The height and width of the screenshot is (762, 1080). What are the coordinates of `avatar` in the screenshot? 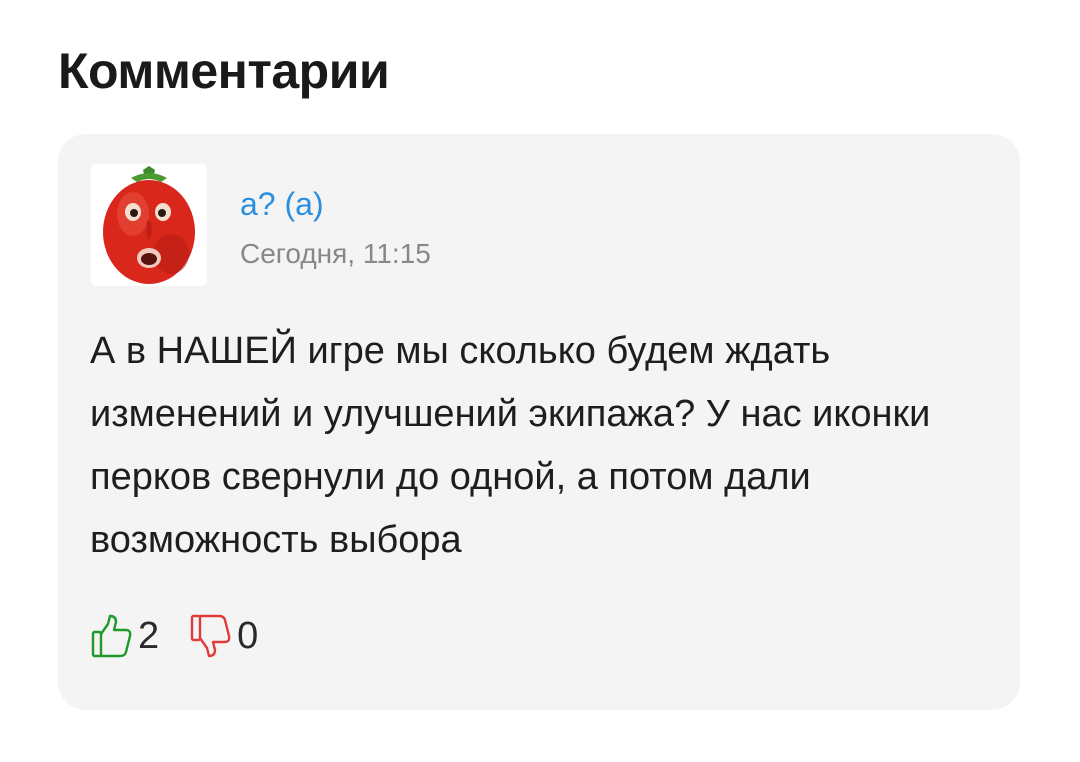 It's located at (149, 225).